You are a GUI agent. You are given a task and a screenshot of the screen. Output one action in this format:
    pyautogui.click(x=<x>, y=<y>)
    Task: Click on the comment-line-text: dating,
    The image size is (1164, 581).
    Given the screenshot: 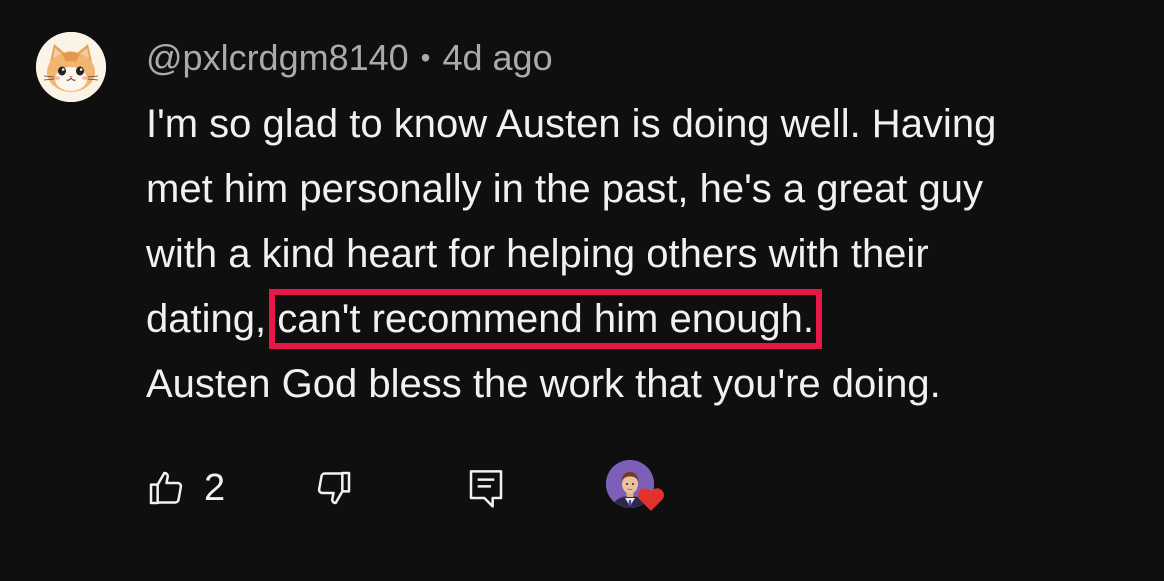 What is the action you would take?
    pyautogui.click(x=212, y=319)
    